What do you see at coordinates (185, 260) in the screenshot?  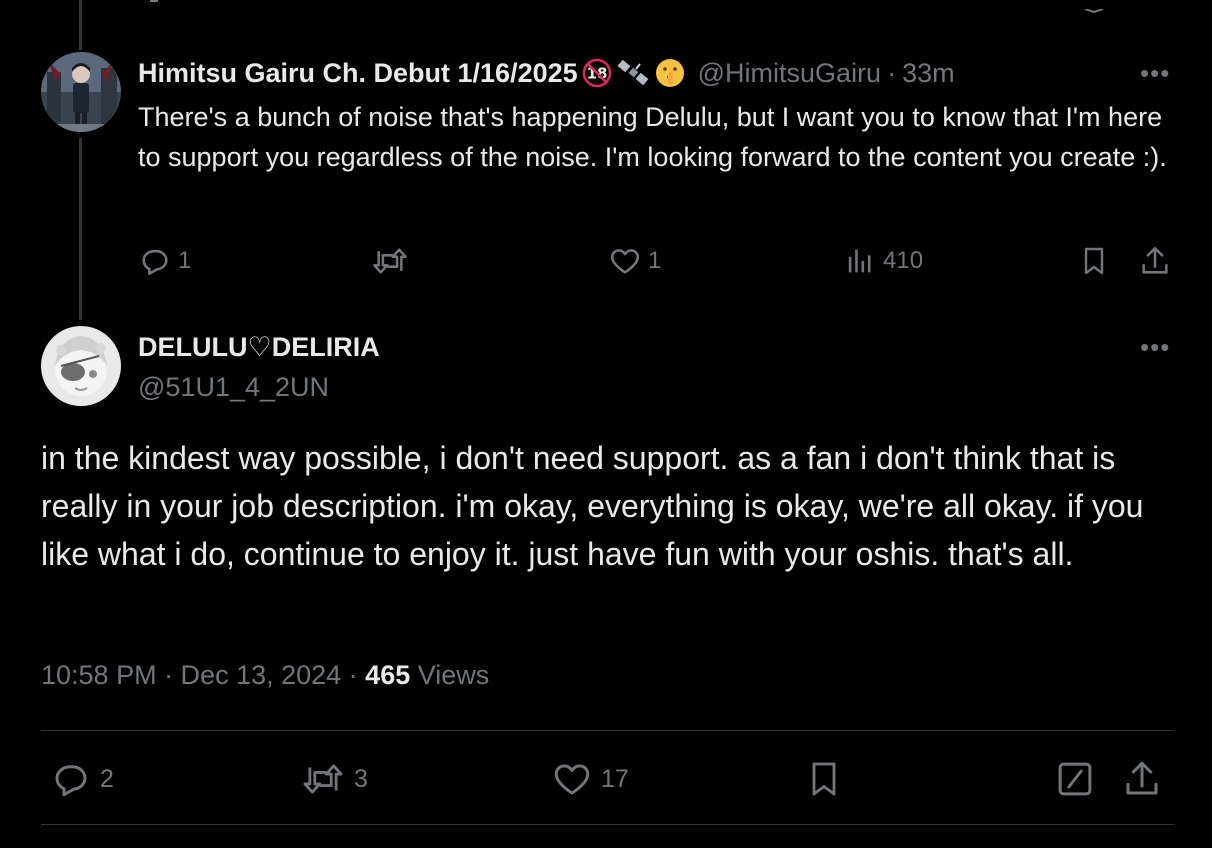 I see `reply-reply-count: 1` at bounding box center [185, 260].